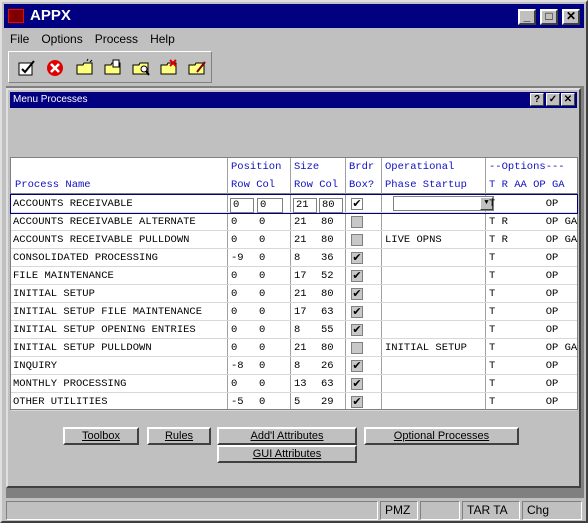  I want to click on minimize-button: _, so click(527, 17).